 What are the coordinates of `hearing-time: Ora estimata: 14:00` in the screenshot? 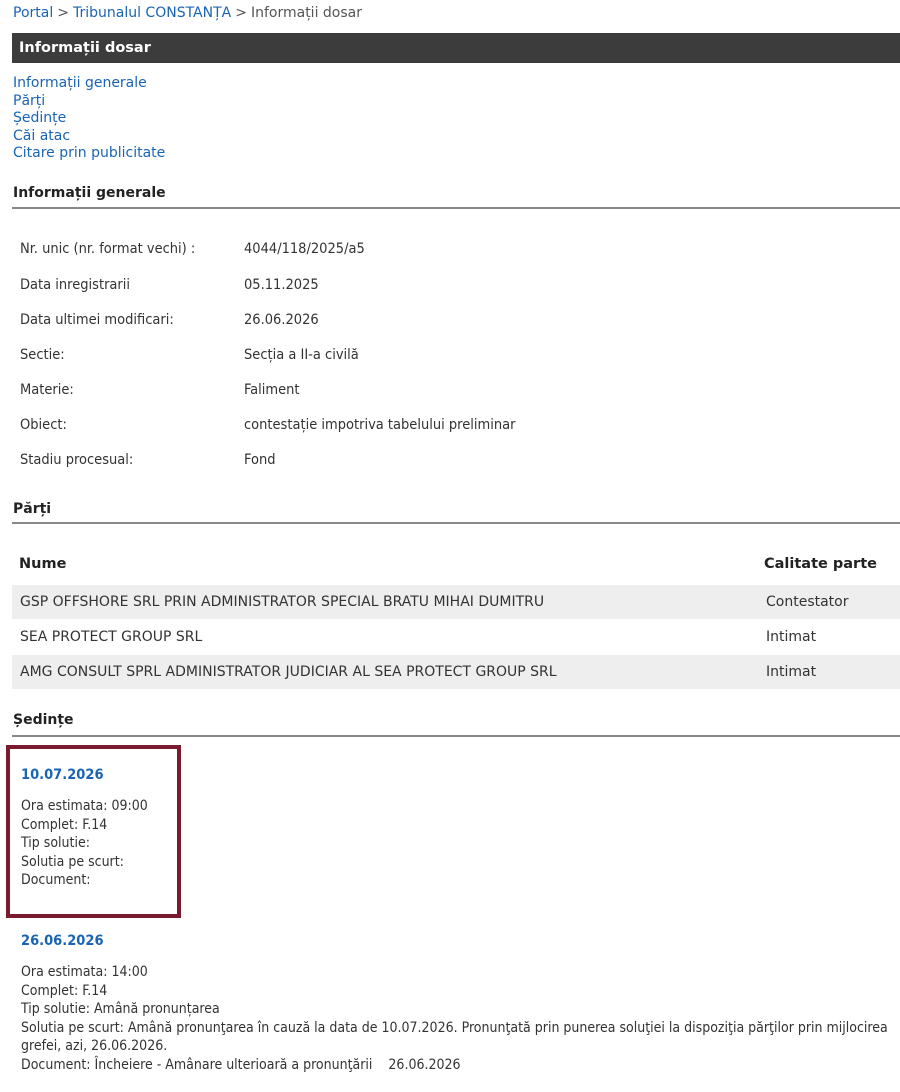 It's located at (84, 972).